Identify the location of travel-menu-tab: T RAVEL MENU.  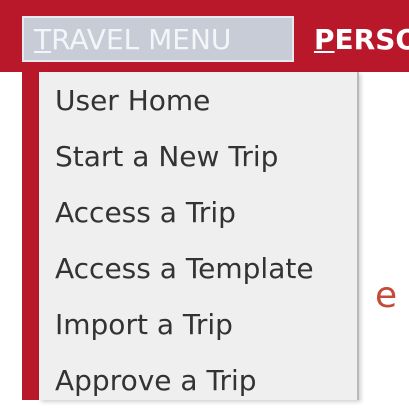
(158, 39).